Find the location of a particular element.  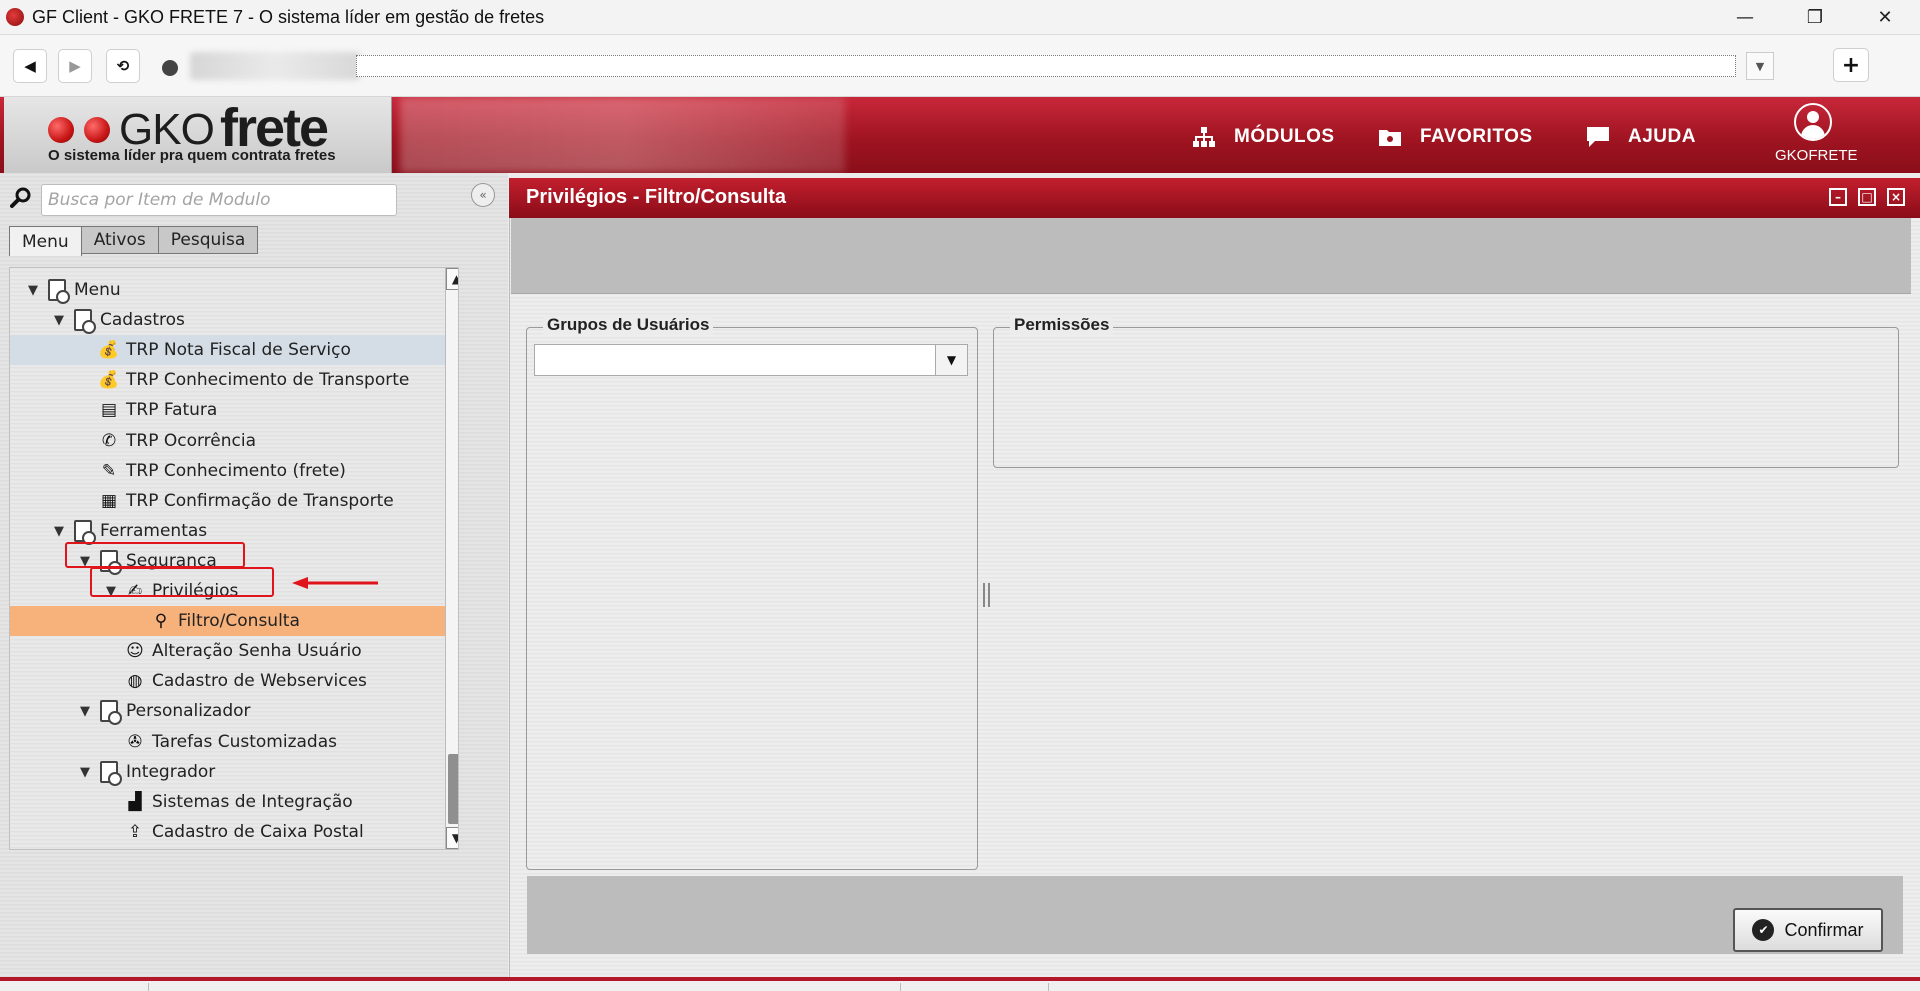

folder-star-icon is located at coordinates (1390, 137).